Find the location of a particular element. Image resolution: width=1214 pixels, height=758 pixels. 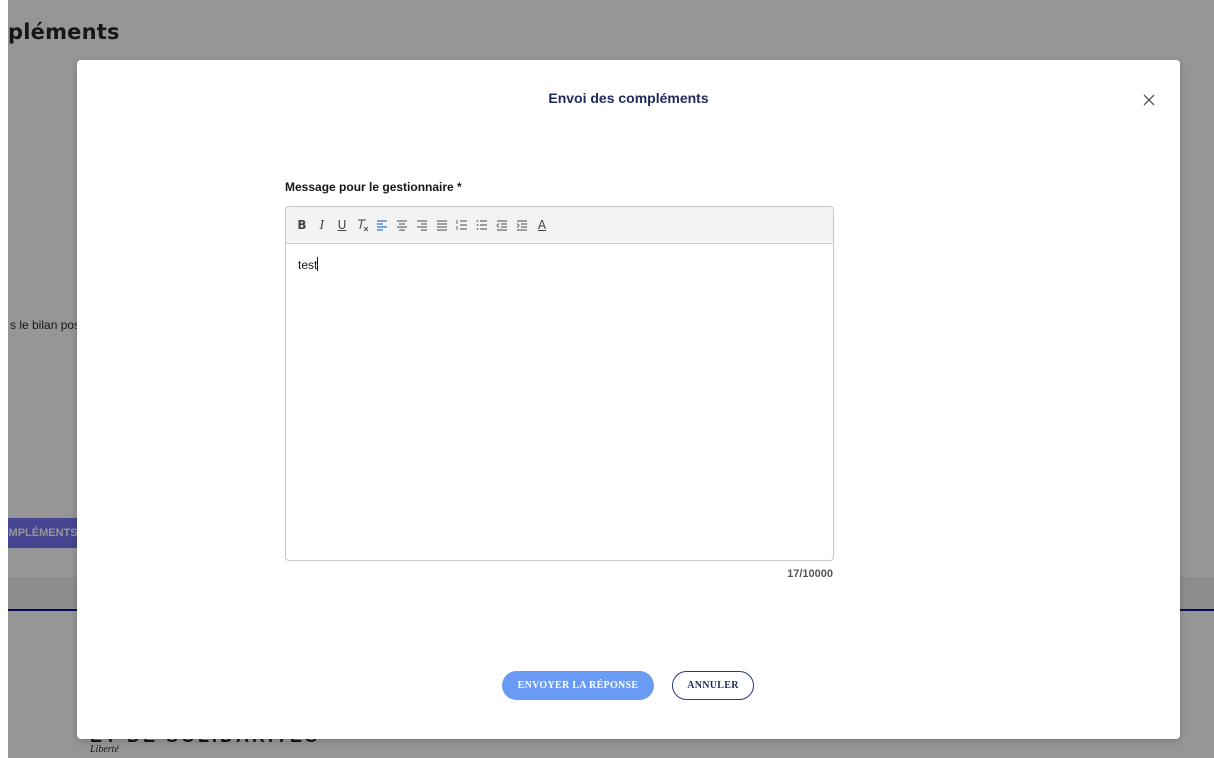

align-right-icon is located at coordinates (422, 225).